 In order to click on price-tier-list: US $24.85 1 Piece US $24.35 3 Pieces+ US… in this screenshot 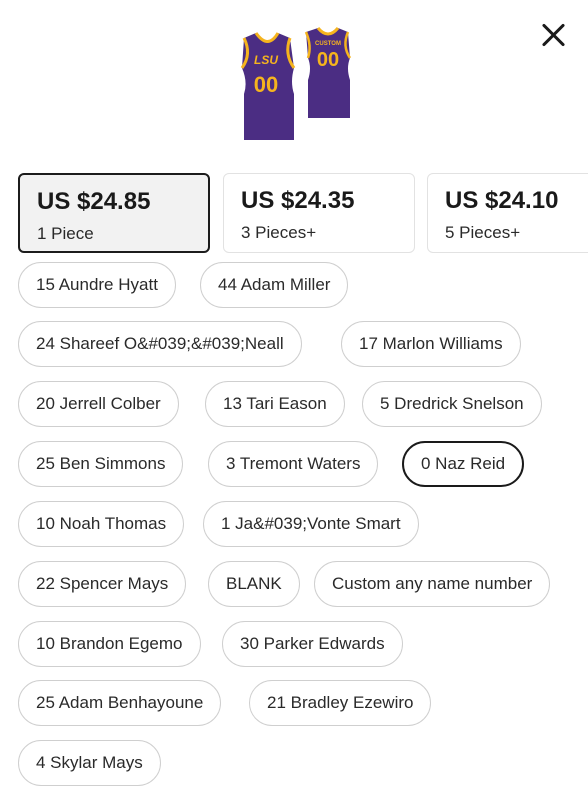, I will do `click(303, 214)`.